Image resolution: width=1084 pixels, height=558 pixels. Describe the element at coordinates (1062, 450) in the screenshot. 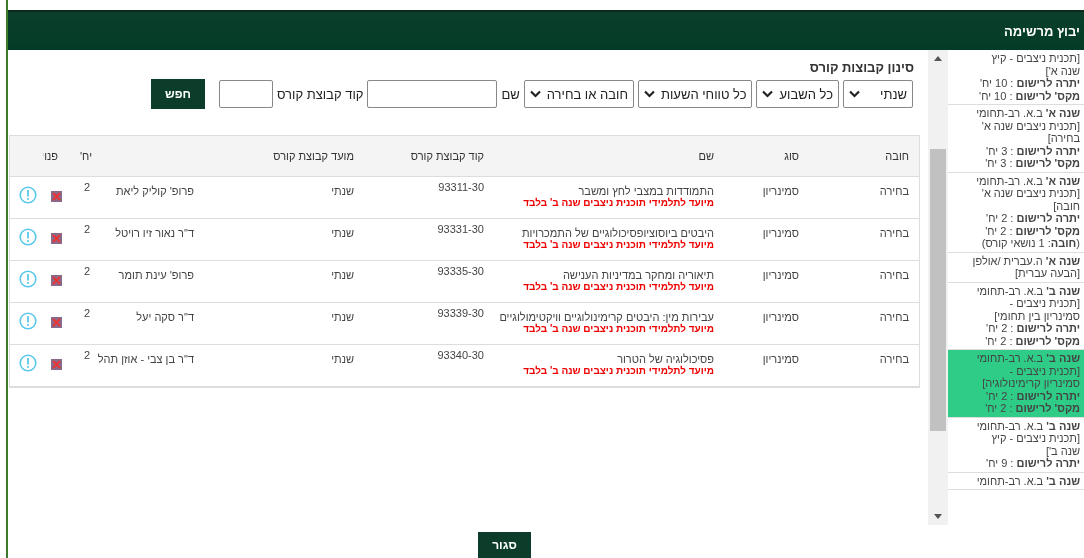

I see `item-text: שנה ב']` at that location.